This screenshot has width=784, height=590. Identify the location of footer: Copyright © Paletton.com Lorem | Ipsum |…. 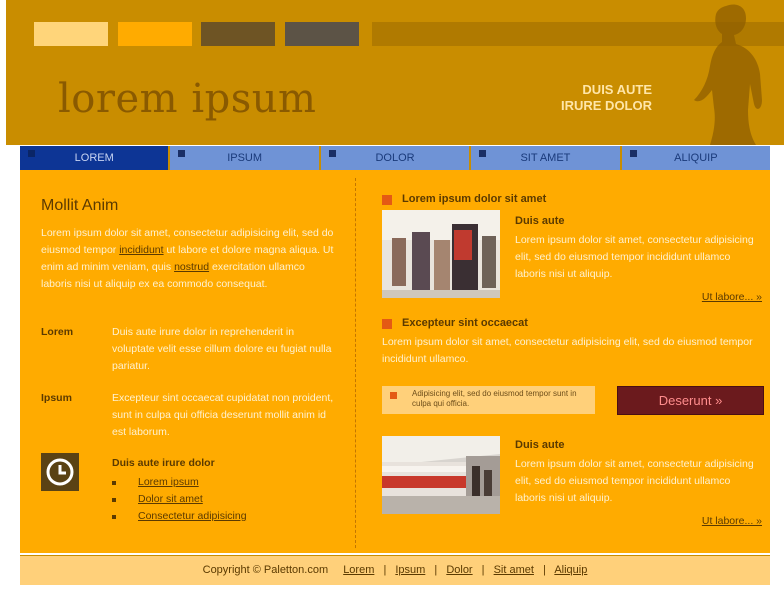
(395, 570).